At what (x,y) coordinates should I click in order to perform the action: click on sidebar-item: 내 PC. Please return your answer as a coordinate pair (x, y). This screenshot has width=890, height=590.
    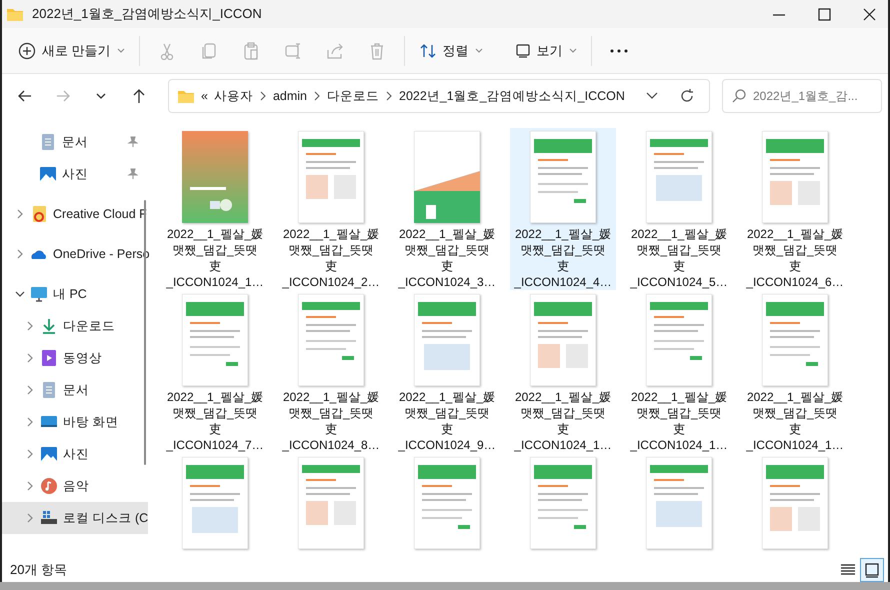
    Looking at the image, I should click on (70, 294).